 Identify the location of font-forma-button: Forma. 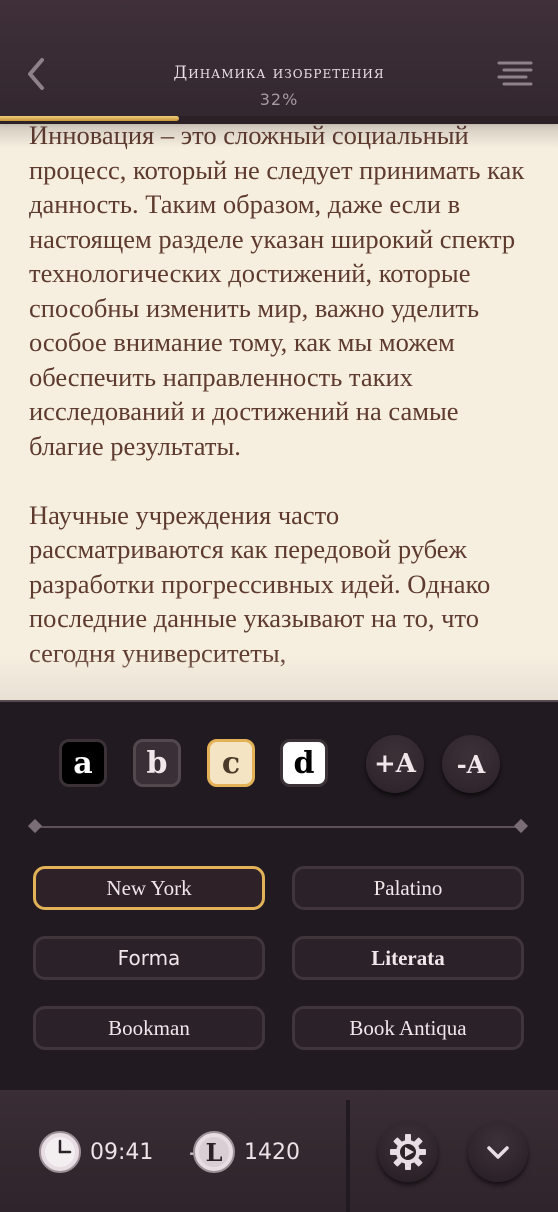
(149, 958).